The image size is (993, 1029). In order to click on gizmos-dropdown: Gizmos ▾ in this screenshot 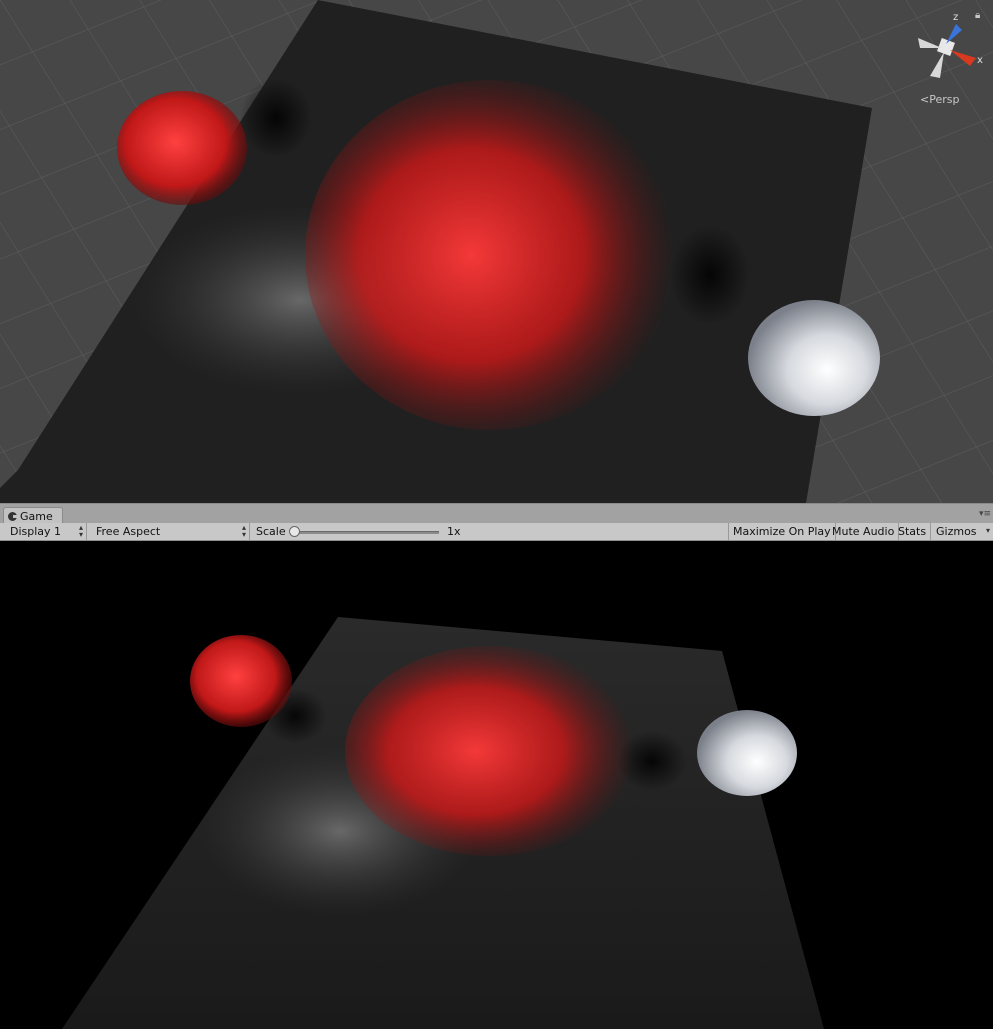, I will do `click(962, 531)`.